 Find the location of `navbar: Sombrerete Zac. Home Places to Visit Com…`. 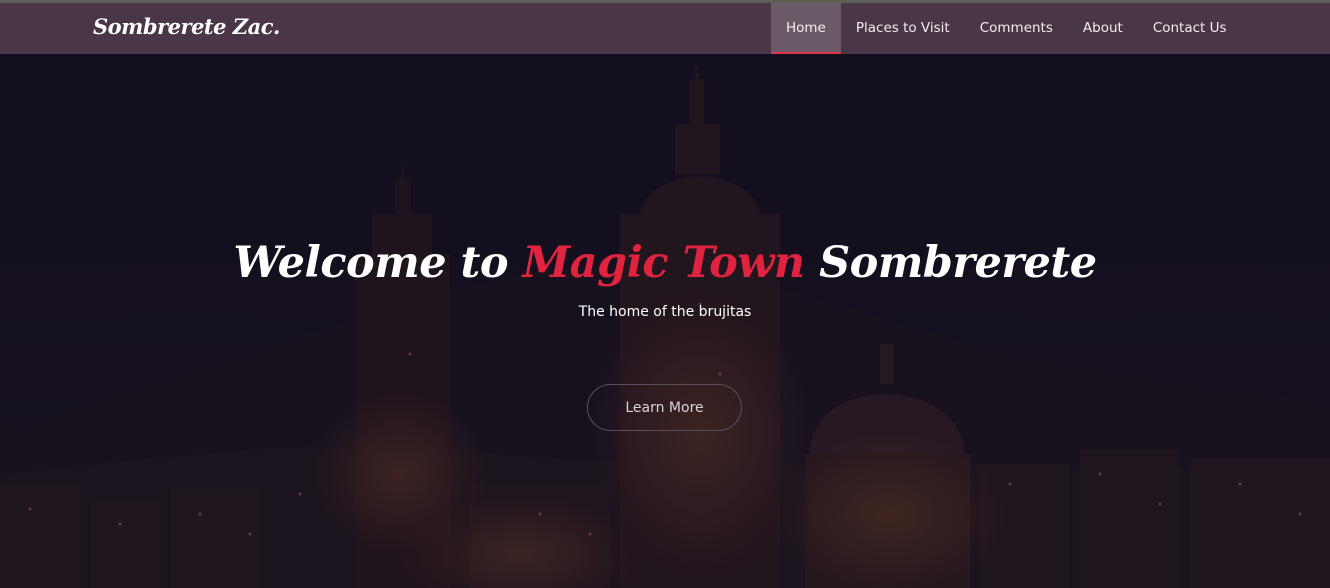

navbar: Sombrerete Zac. Home Places to Visit Com… is located at coordinates (665, 28).